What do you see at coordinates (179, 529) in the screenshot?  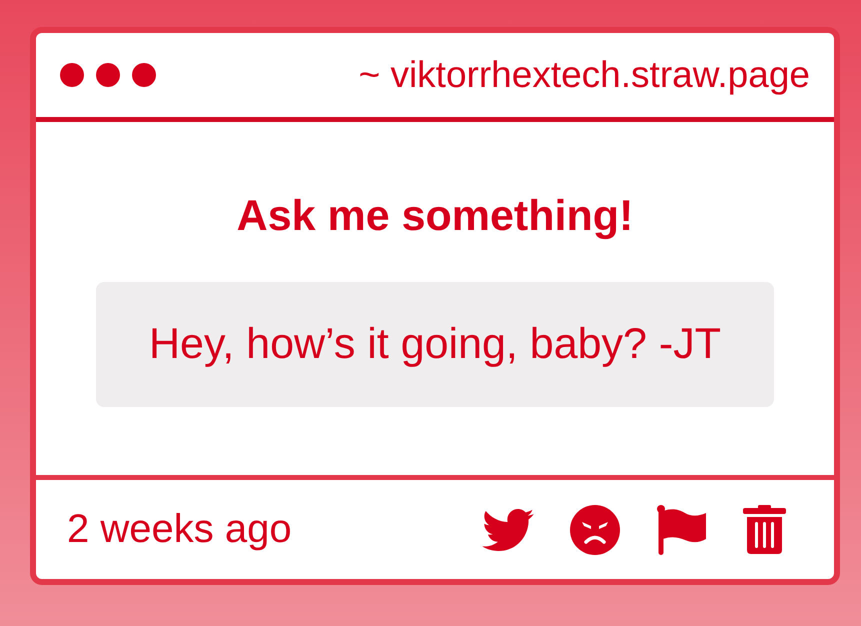 I see `timestamp: 2 weeks ago` at bounding box center [179, 529].